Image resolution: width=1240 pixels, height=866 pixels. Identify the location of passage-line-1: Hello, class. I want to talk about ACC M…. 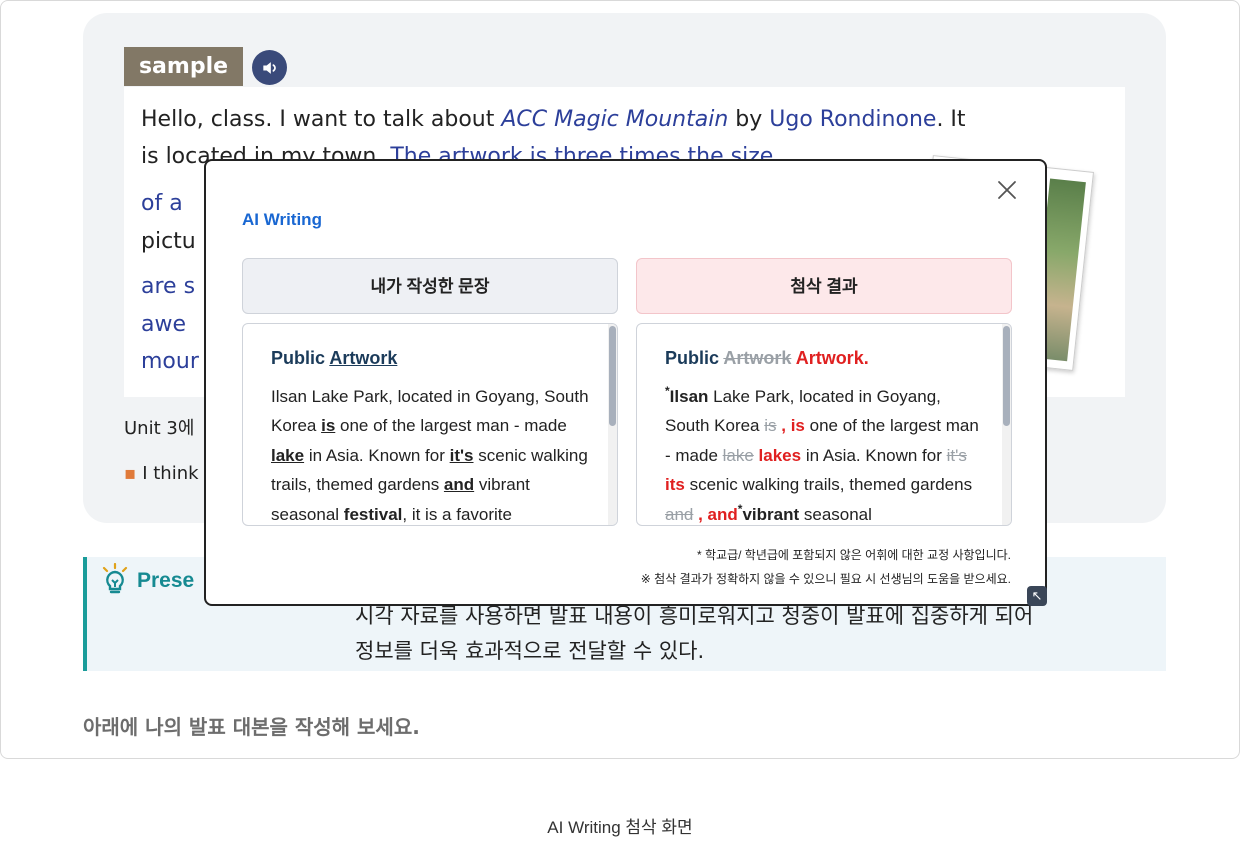
(553, 120).